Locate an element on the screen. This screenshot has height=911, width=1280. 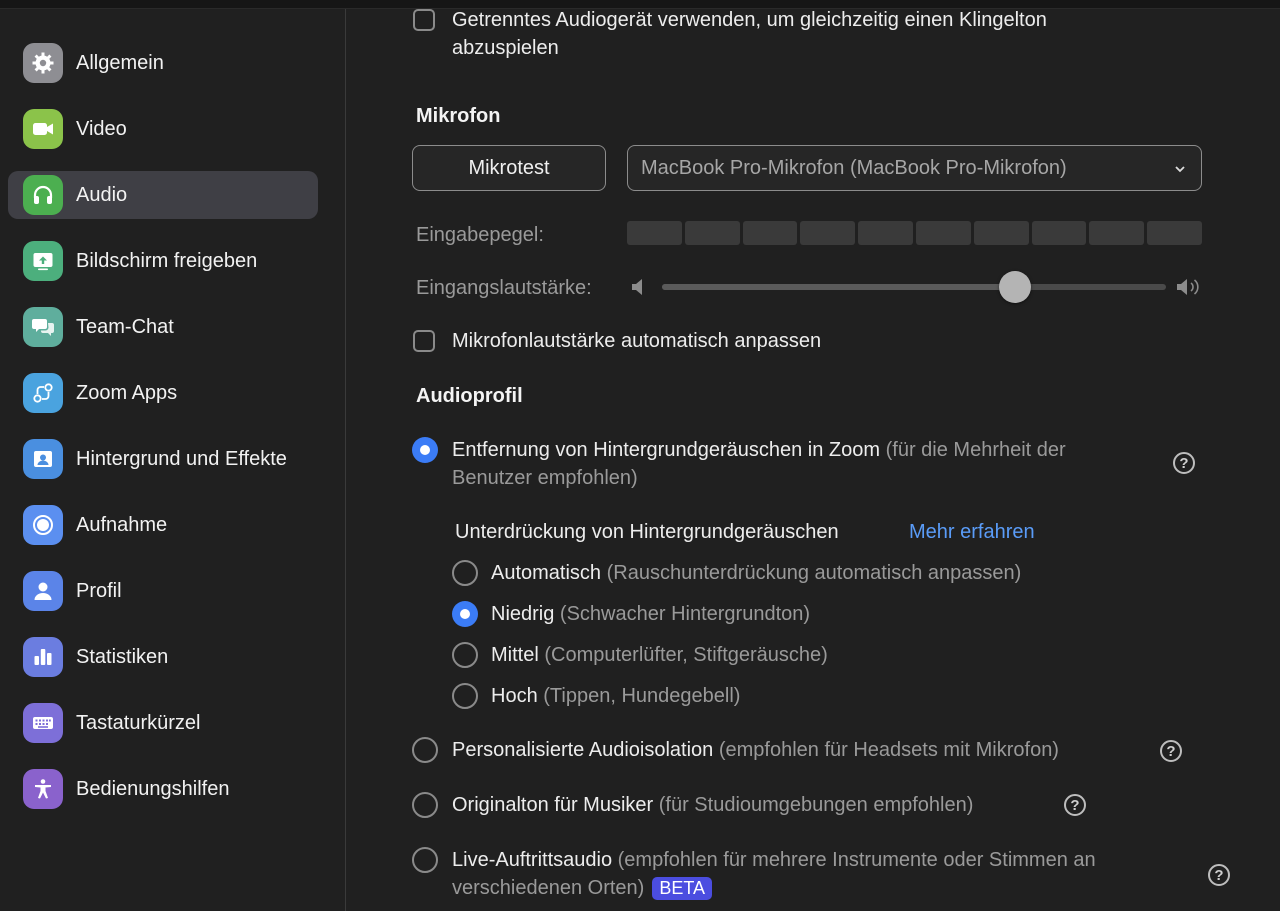
sidebar-item-label: Team-Chat is located at coordinates (125, 326).